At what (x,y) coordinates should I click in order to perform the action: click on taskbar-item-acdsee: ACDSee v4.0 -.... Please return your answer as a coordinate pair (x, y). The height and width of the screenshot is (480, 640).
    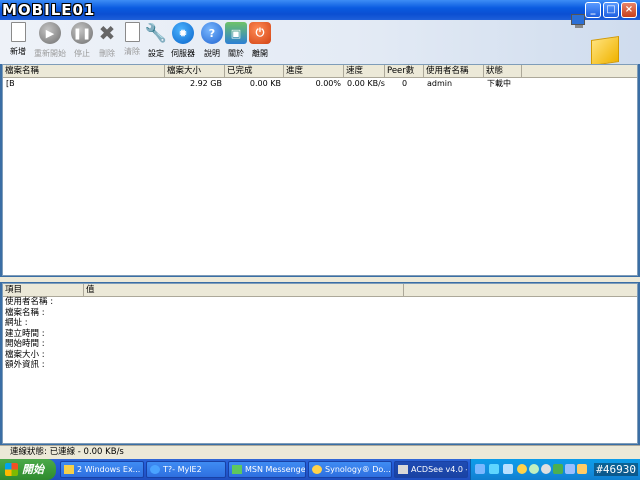
    Looking at the image, I should click on (431, 469).